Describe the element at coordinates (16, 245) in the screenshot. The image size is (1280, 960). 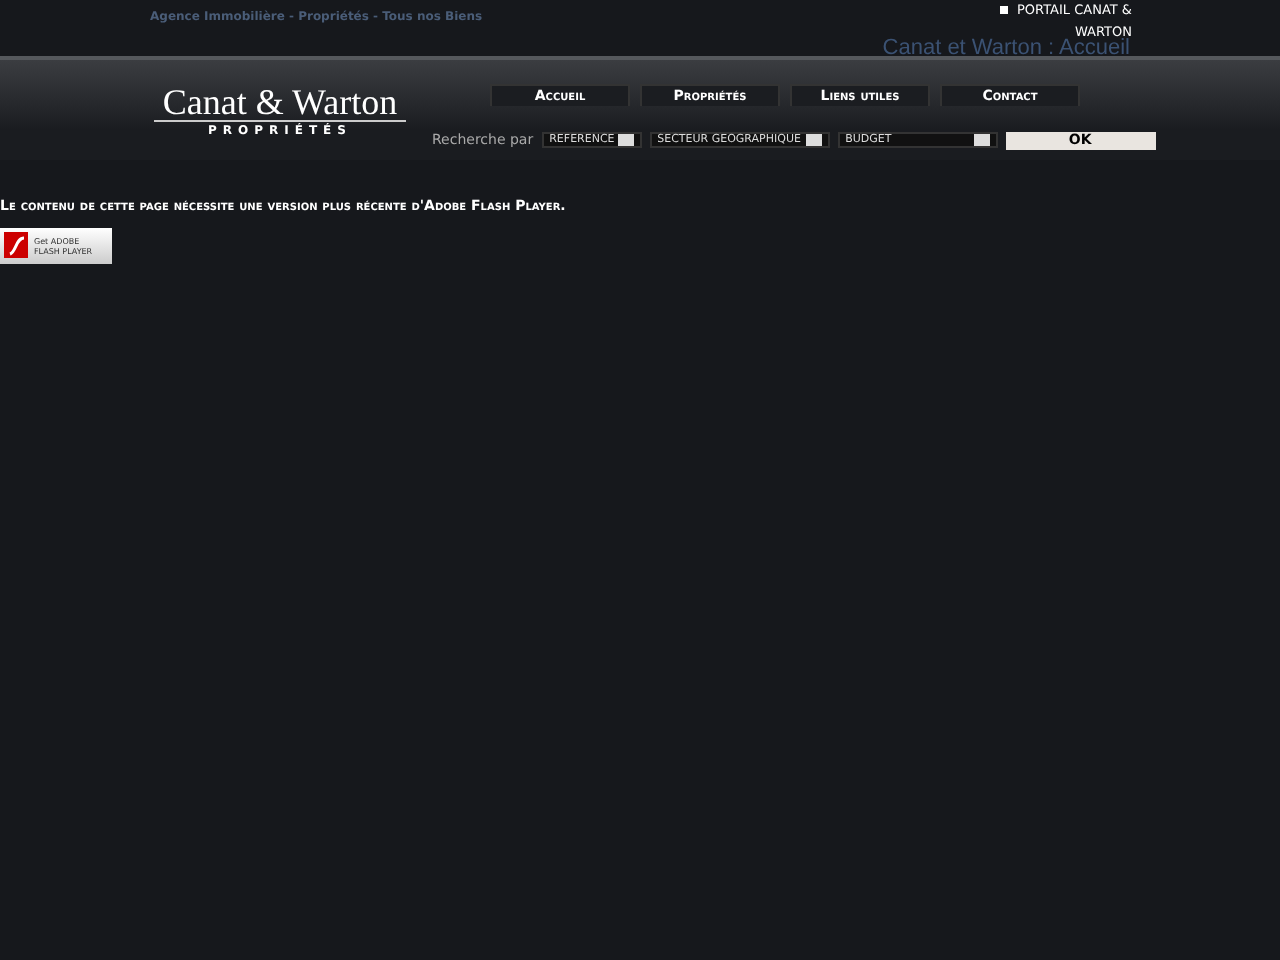
I see `flash-icon` at that location.